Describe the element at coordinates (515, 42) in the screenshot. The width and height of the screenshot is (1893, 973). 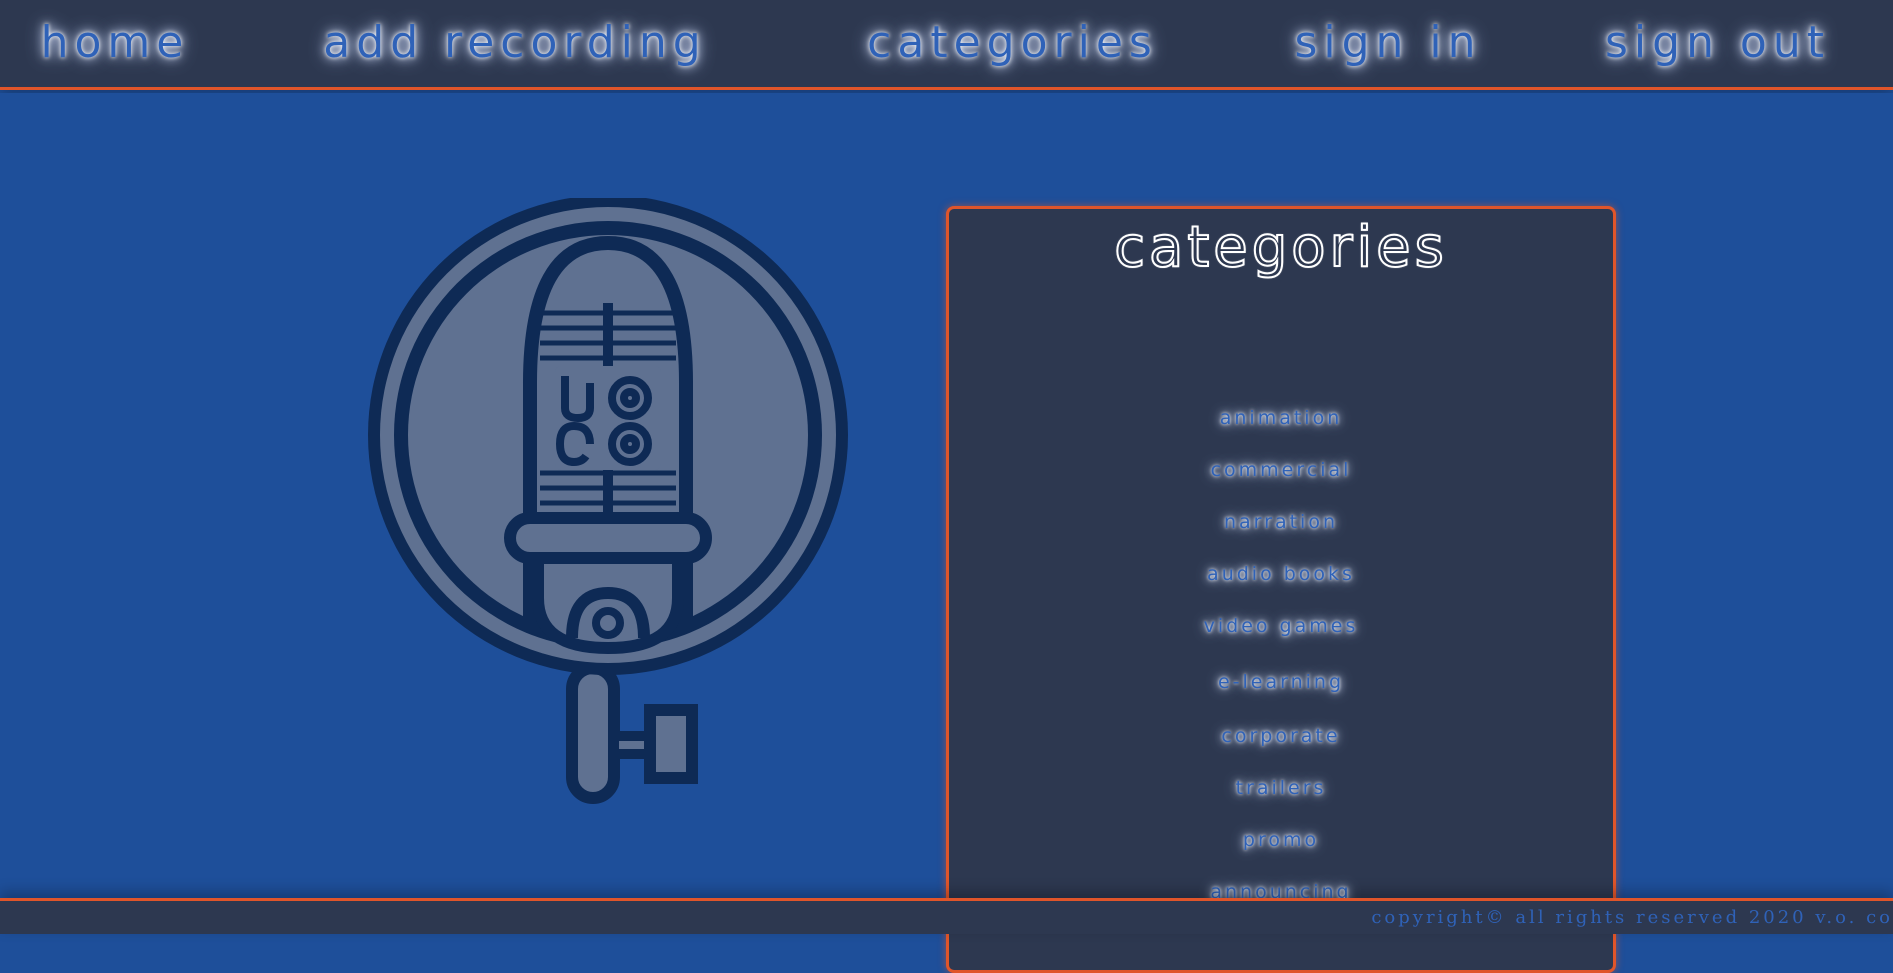
I see `nav-add-recording-link: Add Recording` at that location.